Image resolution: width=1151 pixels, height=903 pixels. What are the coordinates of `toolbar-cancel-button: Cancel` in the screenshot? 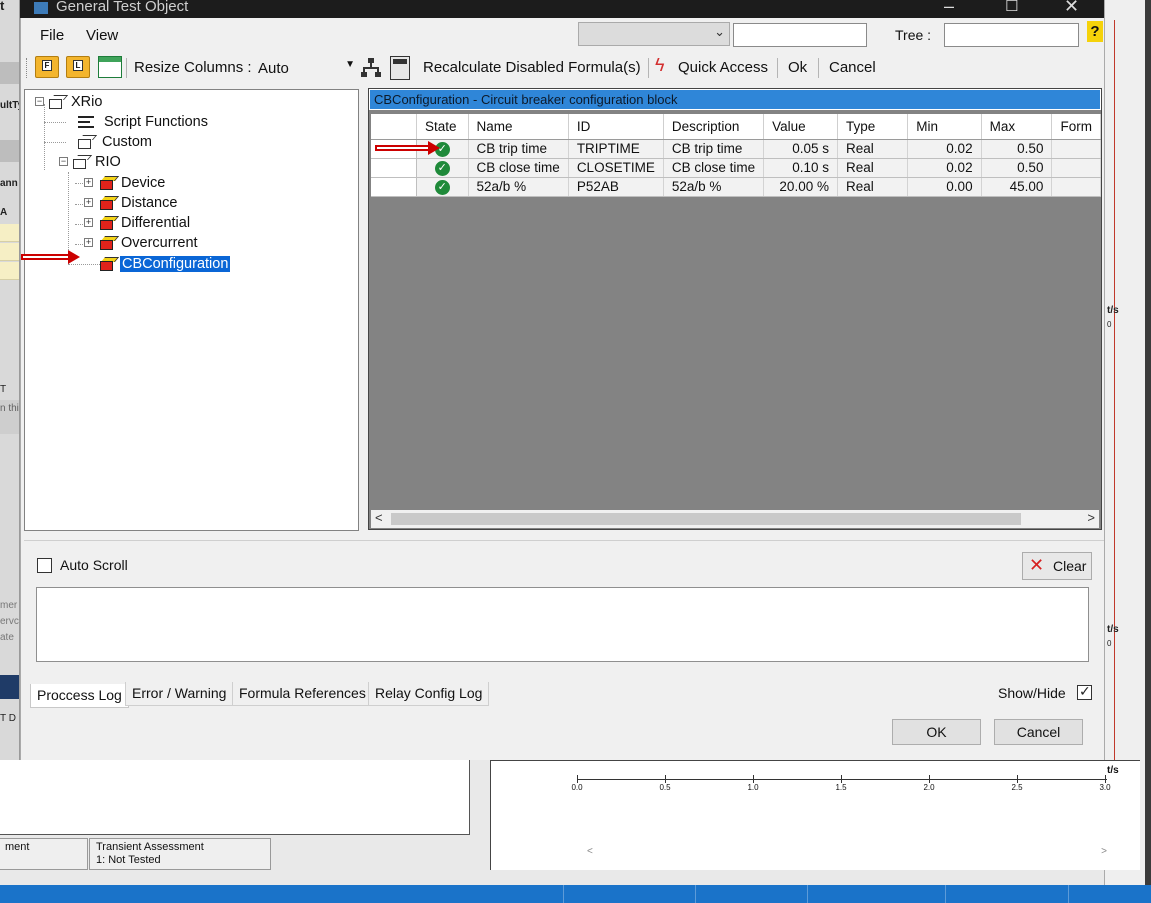 It's located at (852, 67).